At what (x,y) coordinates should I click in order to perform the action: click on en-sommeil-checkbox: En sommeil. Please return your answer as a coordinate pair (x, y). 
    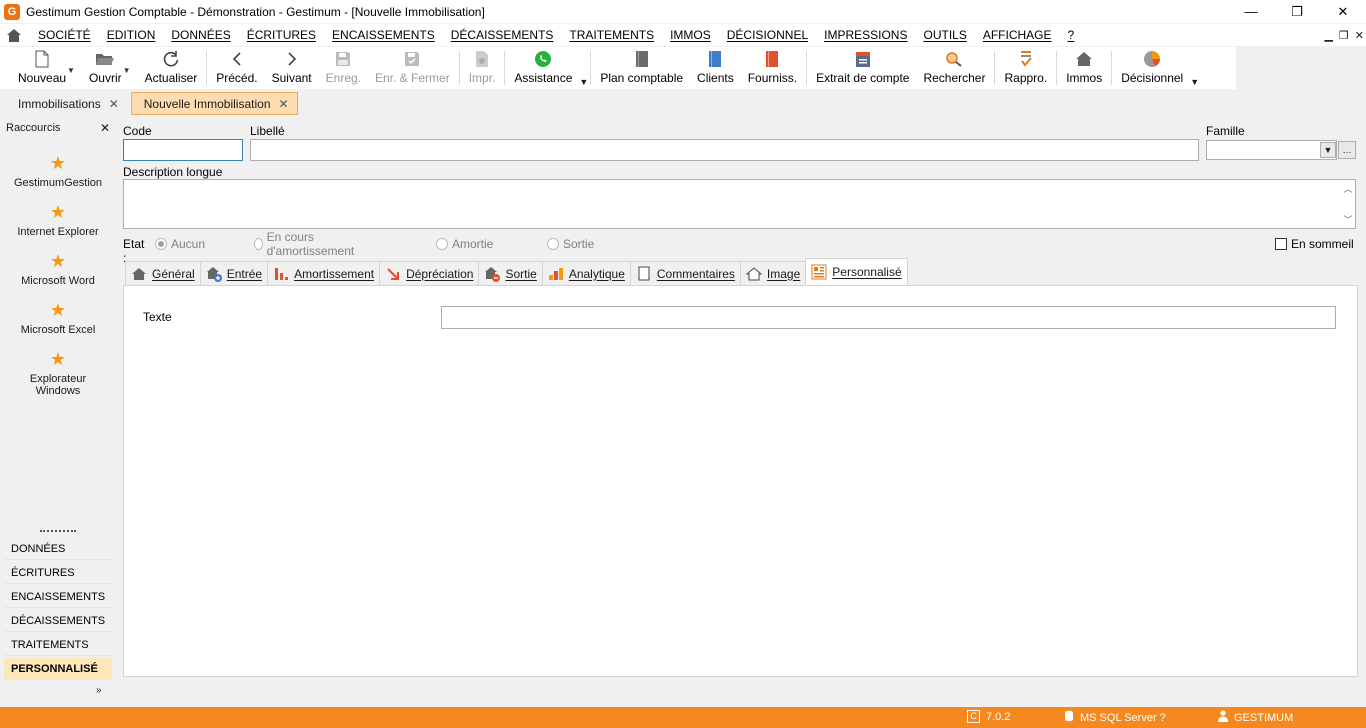
    Looking at the image, I should click on (1314, 244).